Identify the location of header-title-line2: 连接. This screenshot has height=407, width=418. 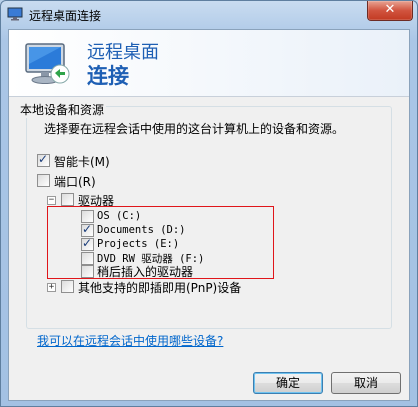
(108, 76).